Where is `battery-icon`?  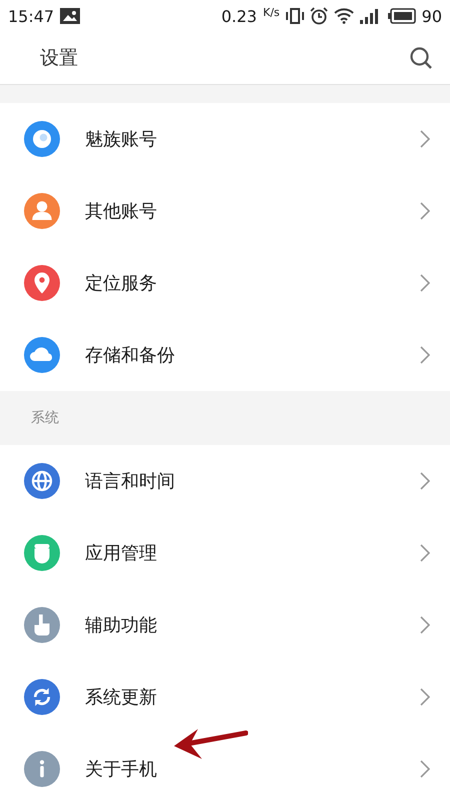 battery-icon is located at coordinates (402, 16).